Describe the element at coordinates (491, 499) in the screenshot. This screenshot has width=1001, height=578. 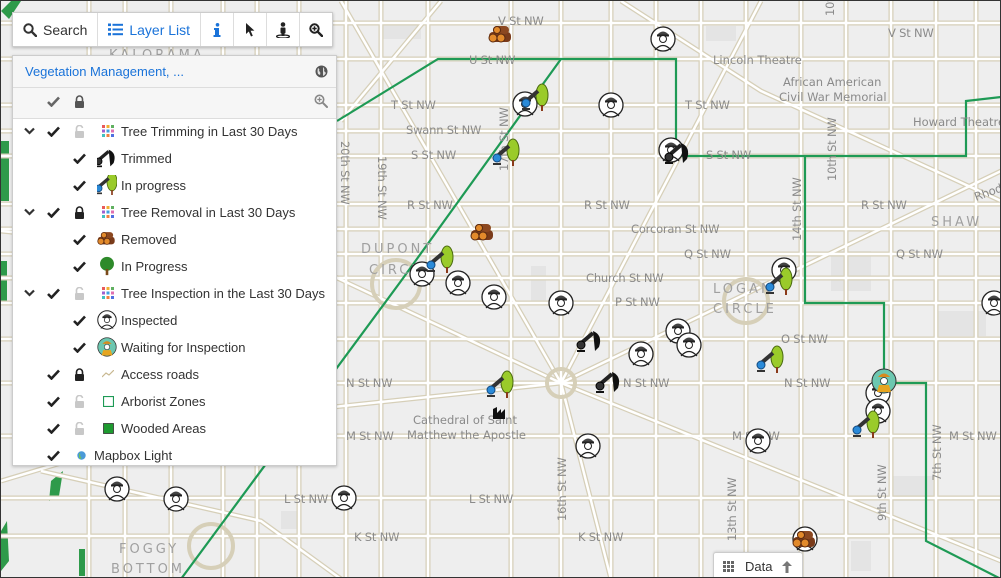
I see `svg-text: L St NW` at that location.